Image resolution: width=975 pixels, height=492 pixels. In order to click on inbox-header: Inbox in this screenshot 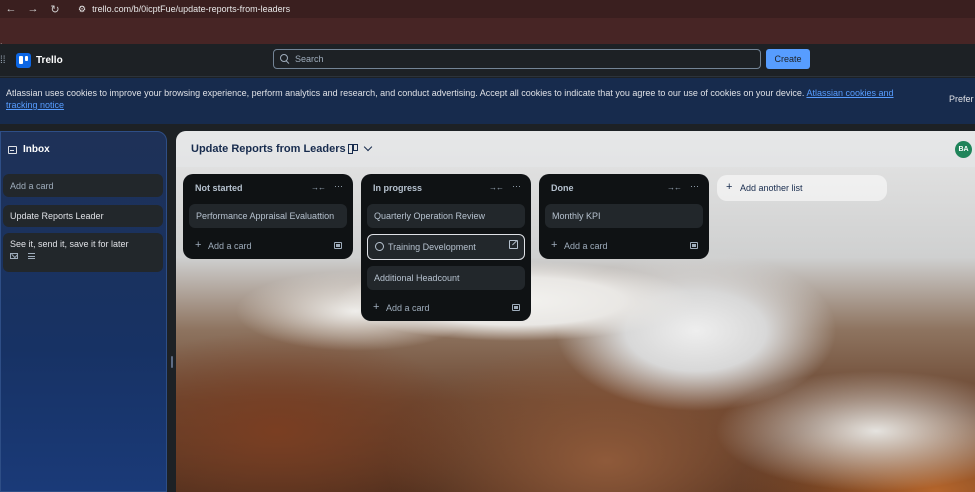, I will do `click(29, 149)`.